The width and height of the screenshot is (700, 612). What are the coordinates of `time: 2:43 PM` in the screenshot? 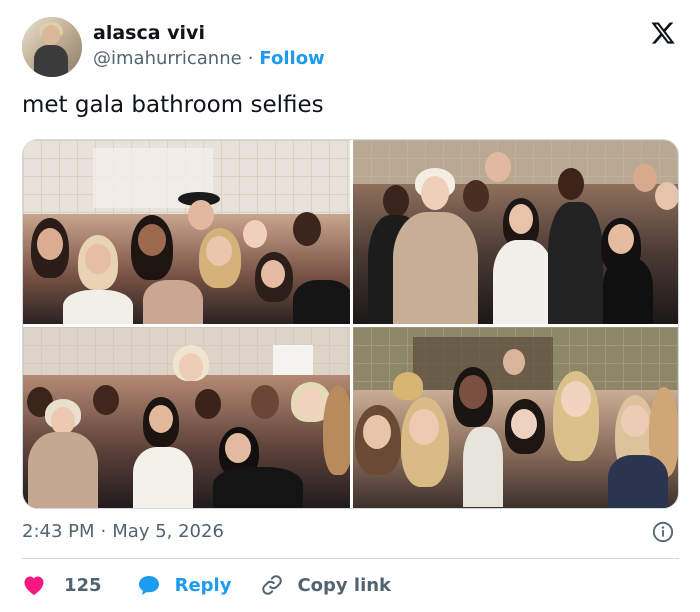 It's located at (58, 531).